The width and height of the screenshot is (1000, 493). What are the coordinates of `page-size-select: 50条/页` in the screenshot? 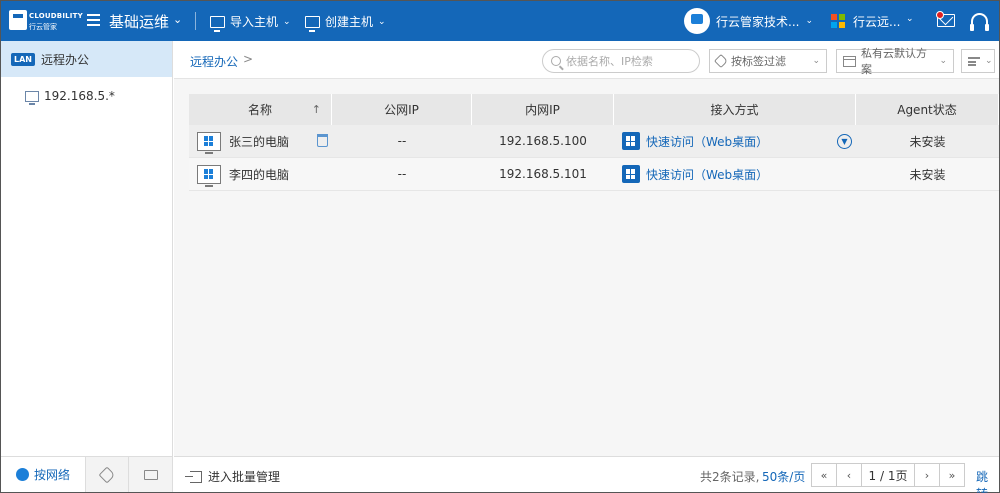 It's located at (783, 476).